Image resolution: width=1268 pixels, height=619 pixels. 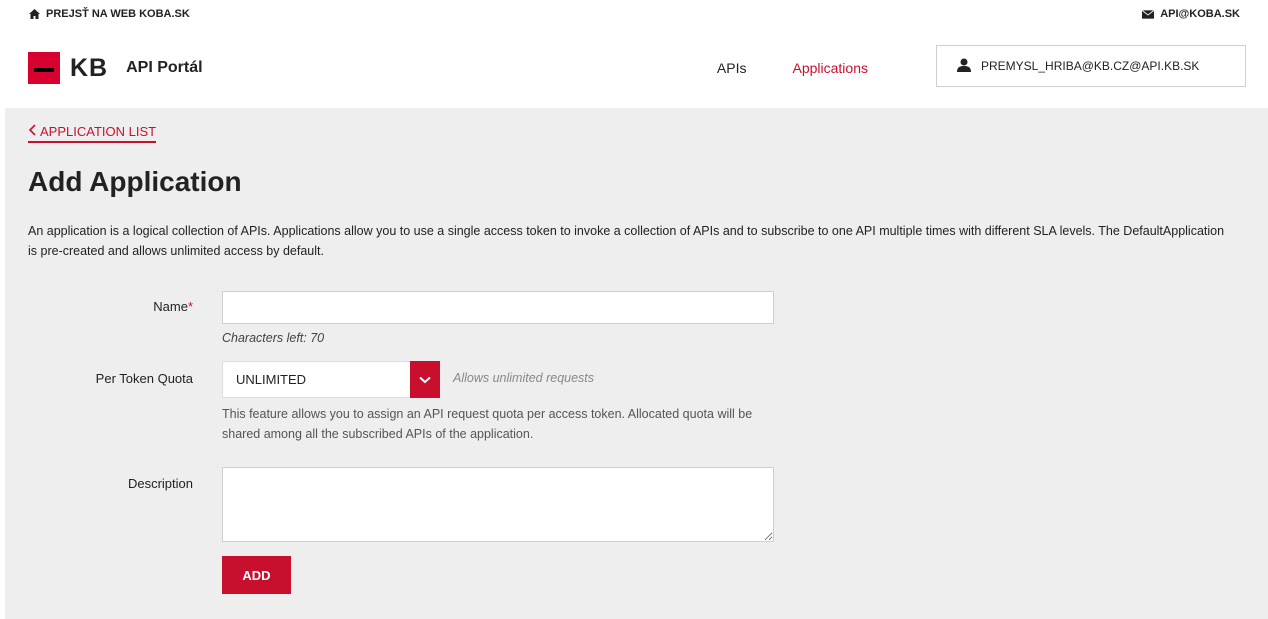 I want to click on email-link: API@KOBA.SK, so click(x=1191, y=14).